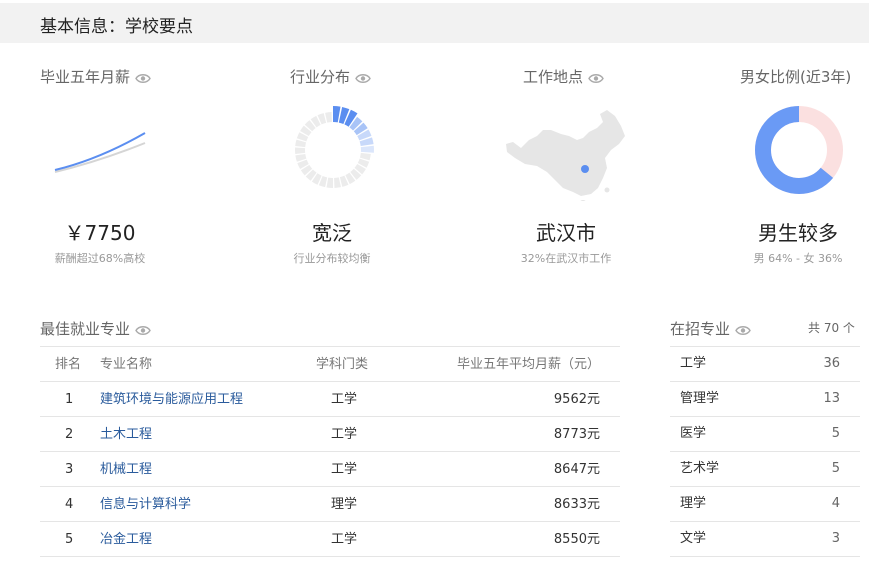  What do you see at coordinates (576, 399) in the screenshot?
I see `row-salary: 9562元` at bounding box center [576, 399].